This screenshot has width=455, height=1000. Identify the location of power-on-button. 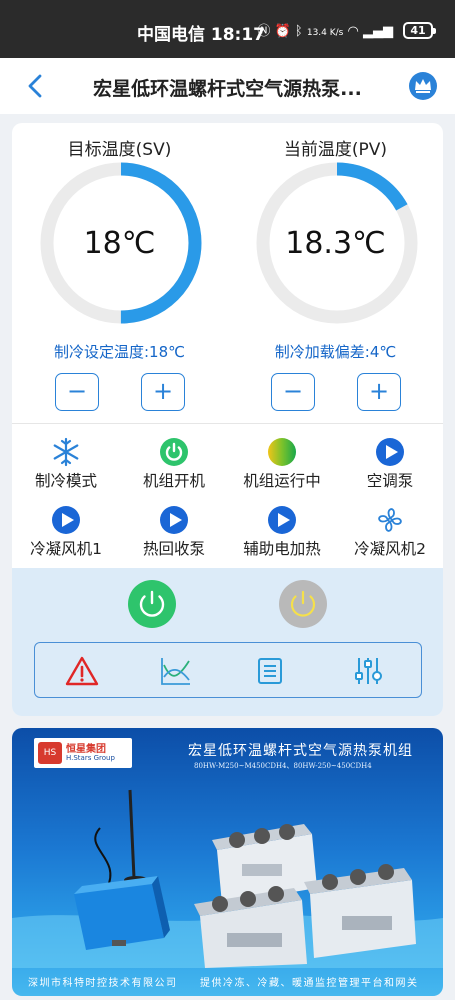
(152, 604).